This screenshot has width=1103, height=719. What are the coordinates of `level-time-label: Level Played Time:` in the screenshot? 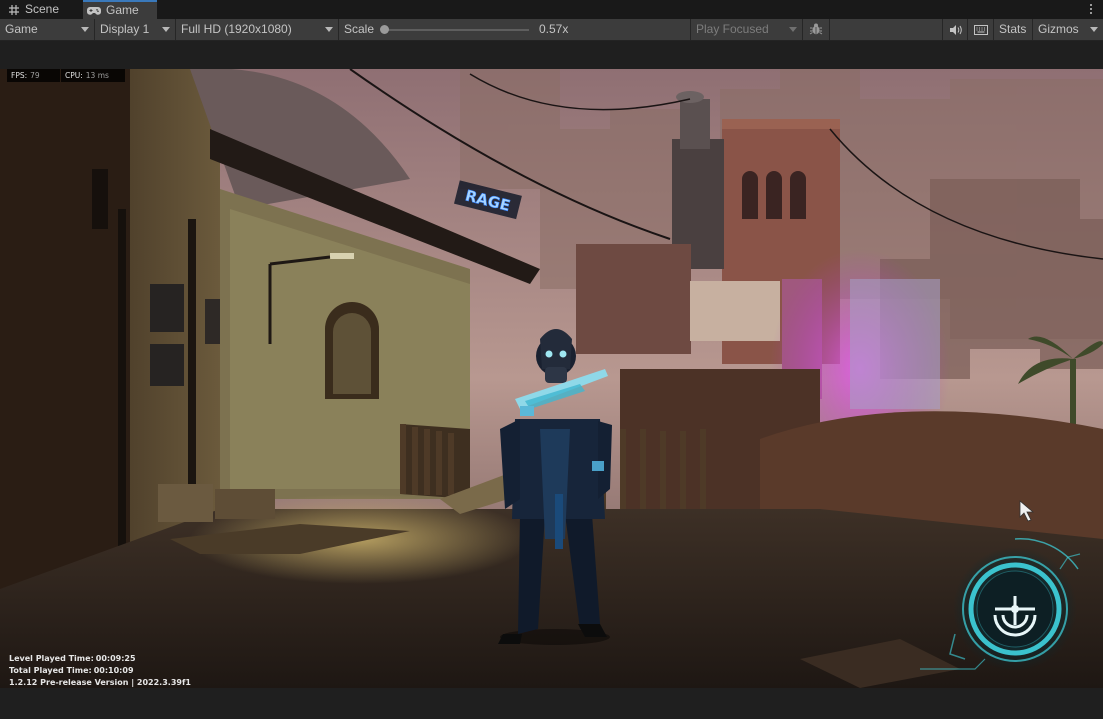 It's located at (51, 658).